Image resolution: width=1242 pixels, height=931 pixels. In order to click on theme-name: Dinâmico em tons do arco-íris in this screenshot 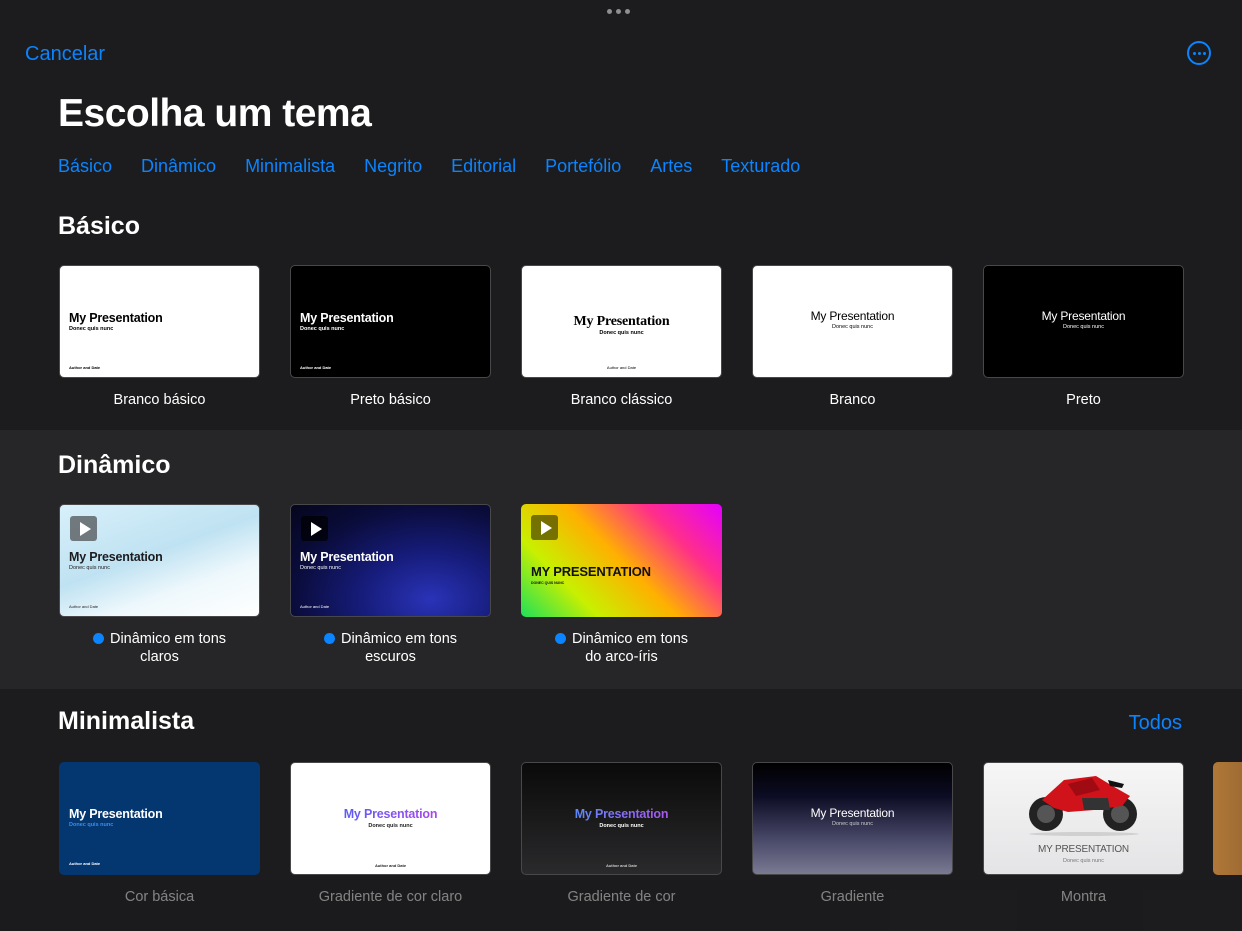, I will do `click(621, 648)`.